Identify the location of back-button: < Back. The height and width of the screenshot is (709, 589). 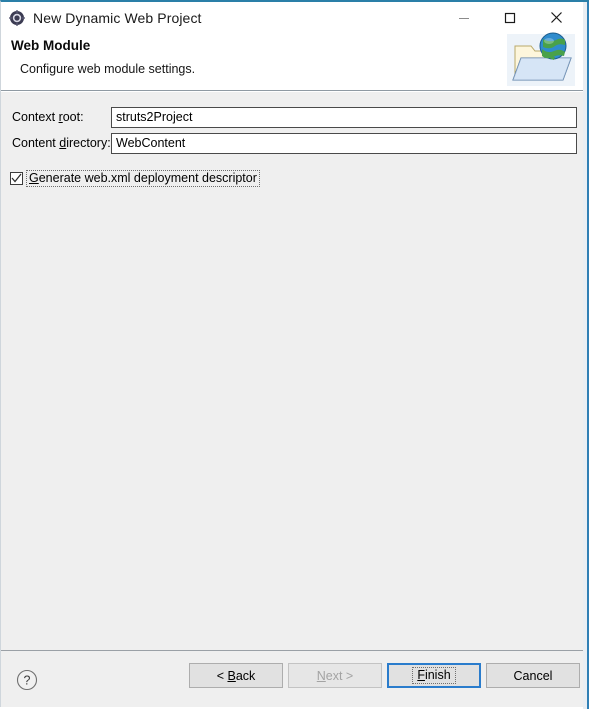
(236, 675).